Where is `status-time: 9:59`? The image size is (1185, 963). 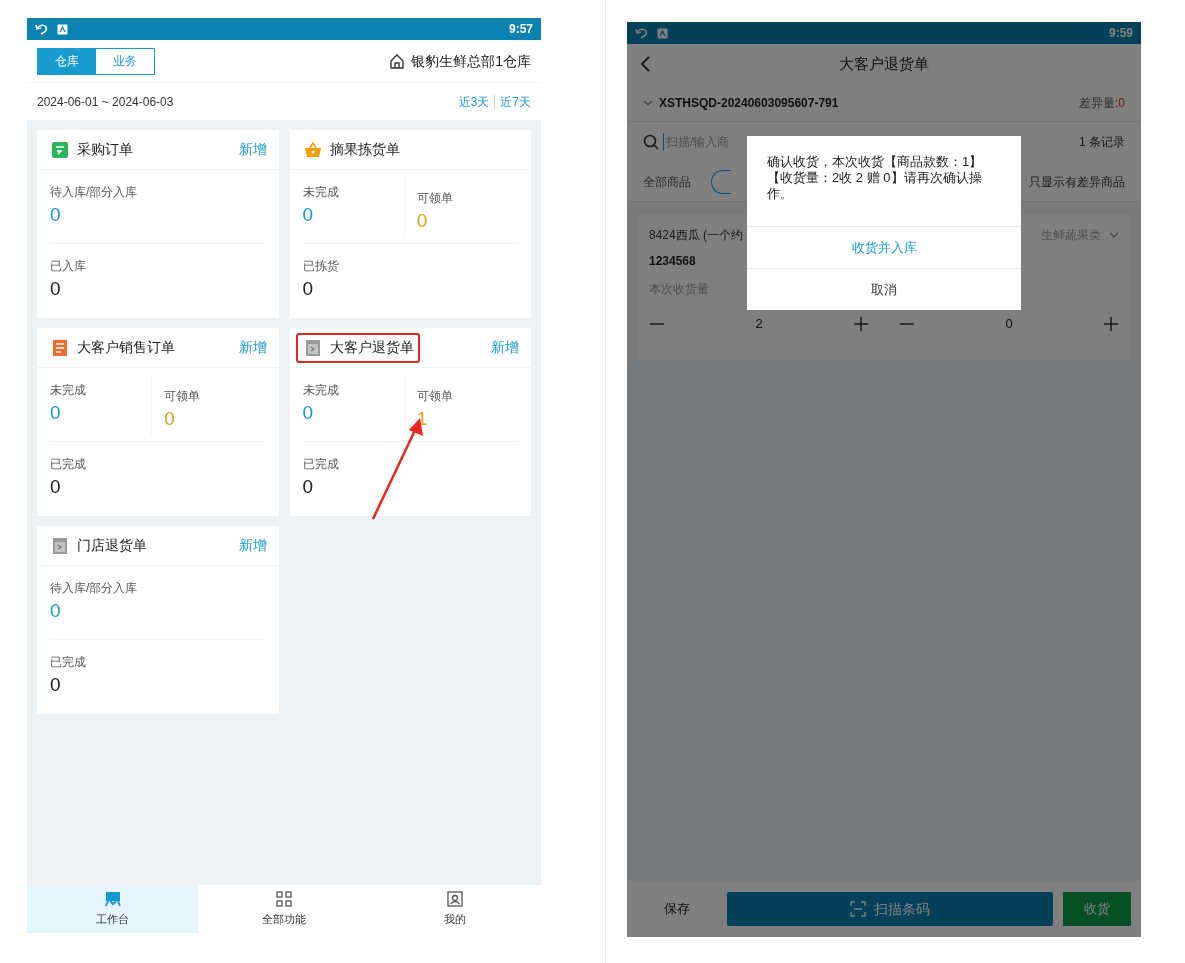
status-time: 9:59 is located at coordinates (1120, 33).